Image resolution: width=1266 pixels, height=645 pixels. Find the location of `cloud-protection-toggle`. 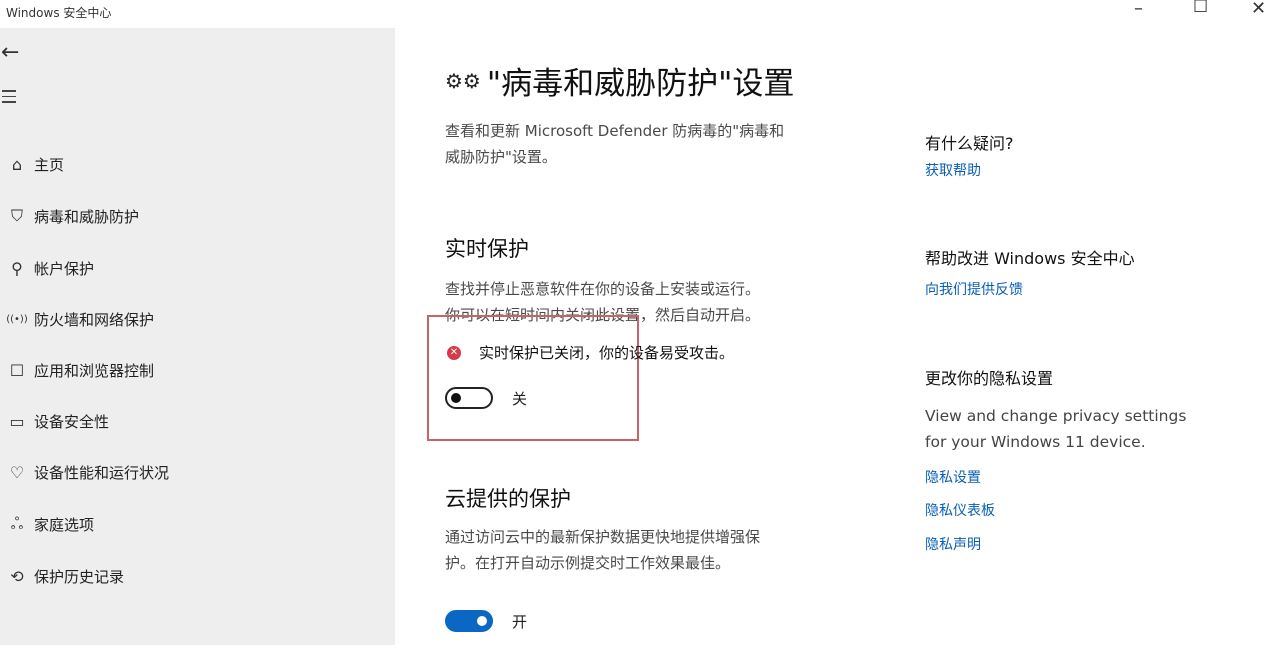

cloud-protection-toggle is located at coordinates (469, 621).